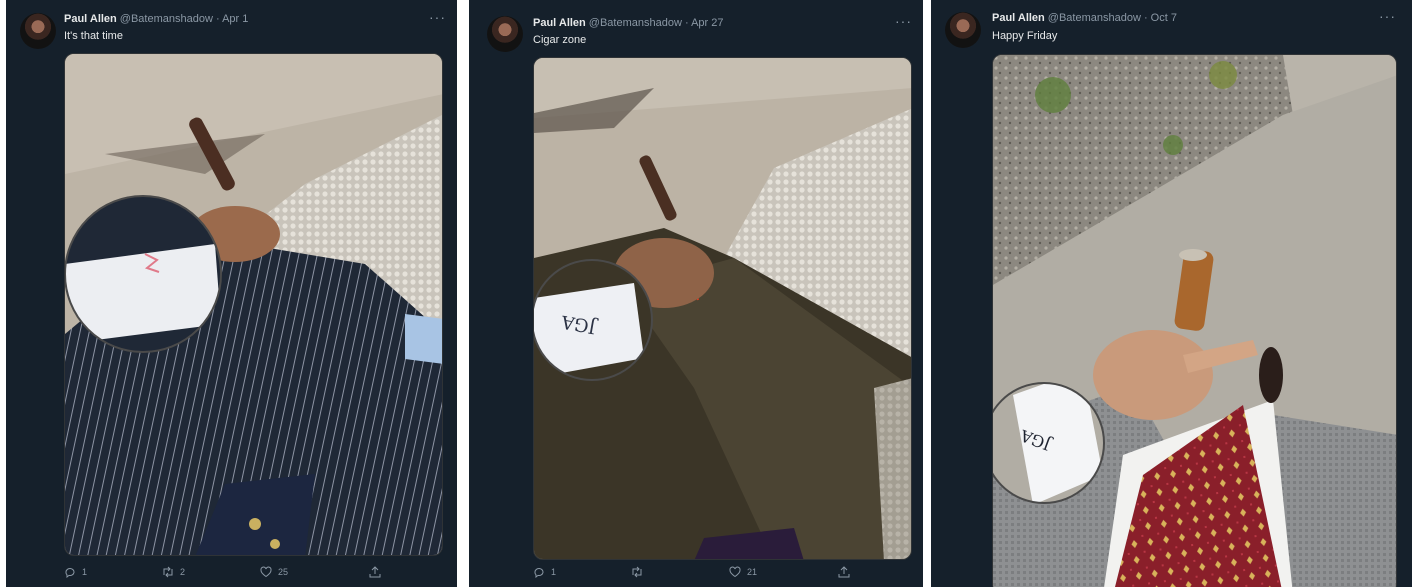 The width and height of the screenshot is (1415, 587). What do you see at coordinates (743, 572) in the screenshot?
I see `like-button: 21` at bounding box center [743, 572].